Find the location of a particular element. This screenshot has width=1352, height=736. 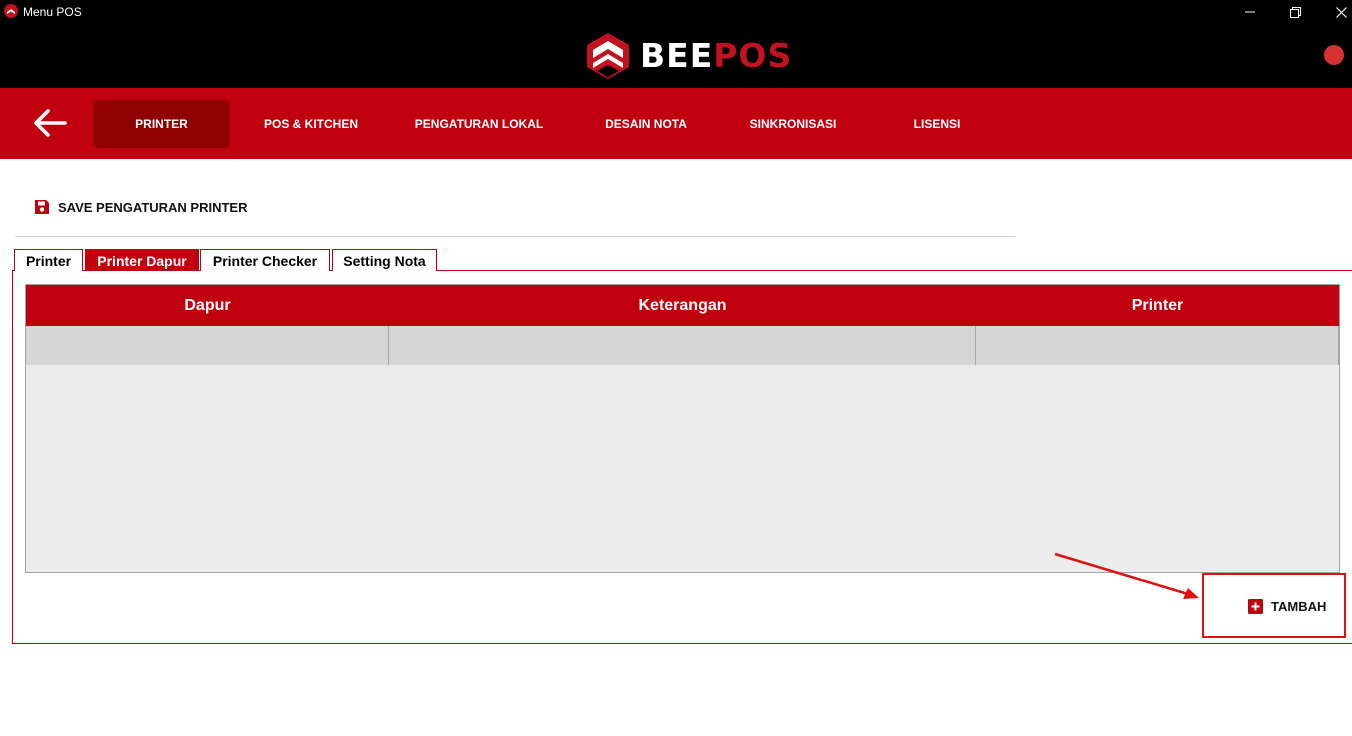

arrow-left-icon is located at coordinates (50, 123).